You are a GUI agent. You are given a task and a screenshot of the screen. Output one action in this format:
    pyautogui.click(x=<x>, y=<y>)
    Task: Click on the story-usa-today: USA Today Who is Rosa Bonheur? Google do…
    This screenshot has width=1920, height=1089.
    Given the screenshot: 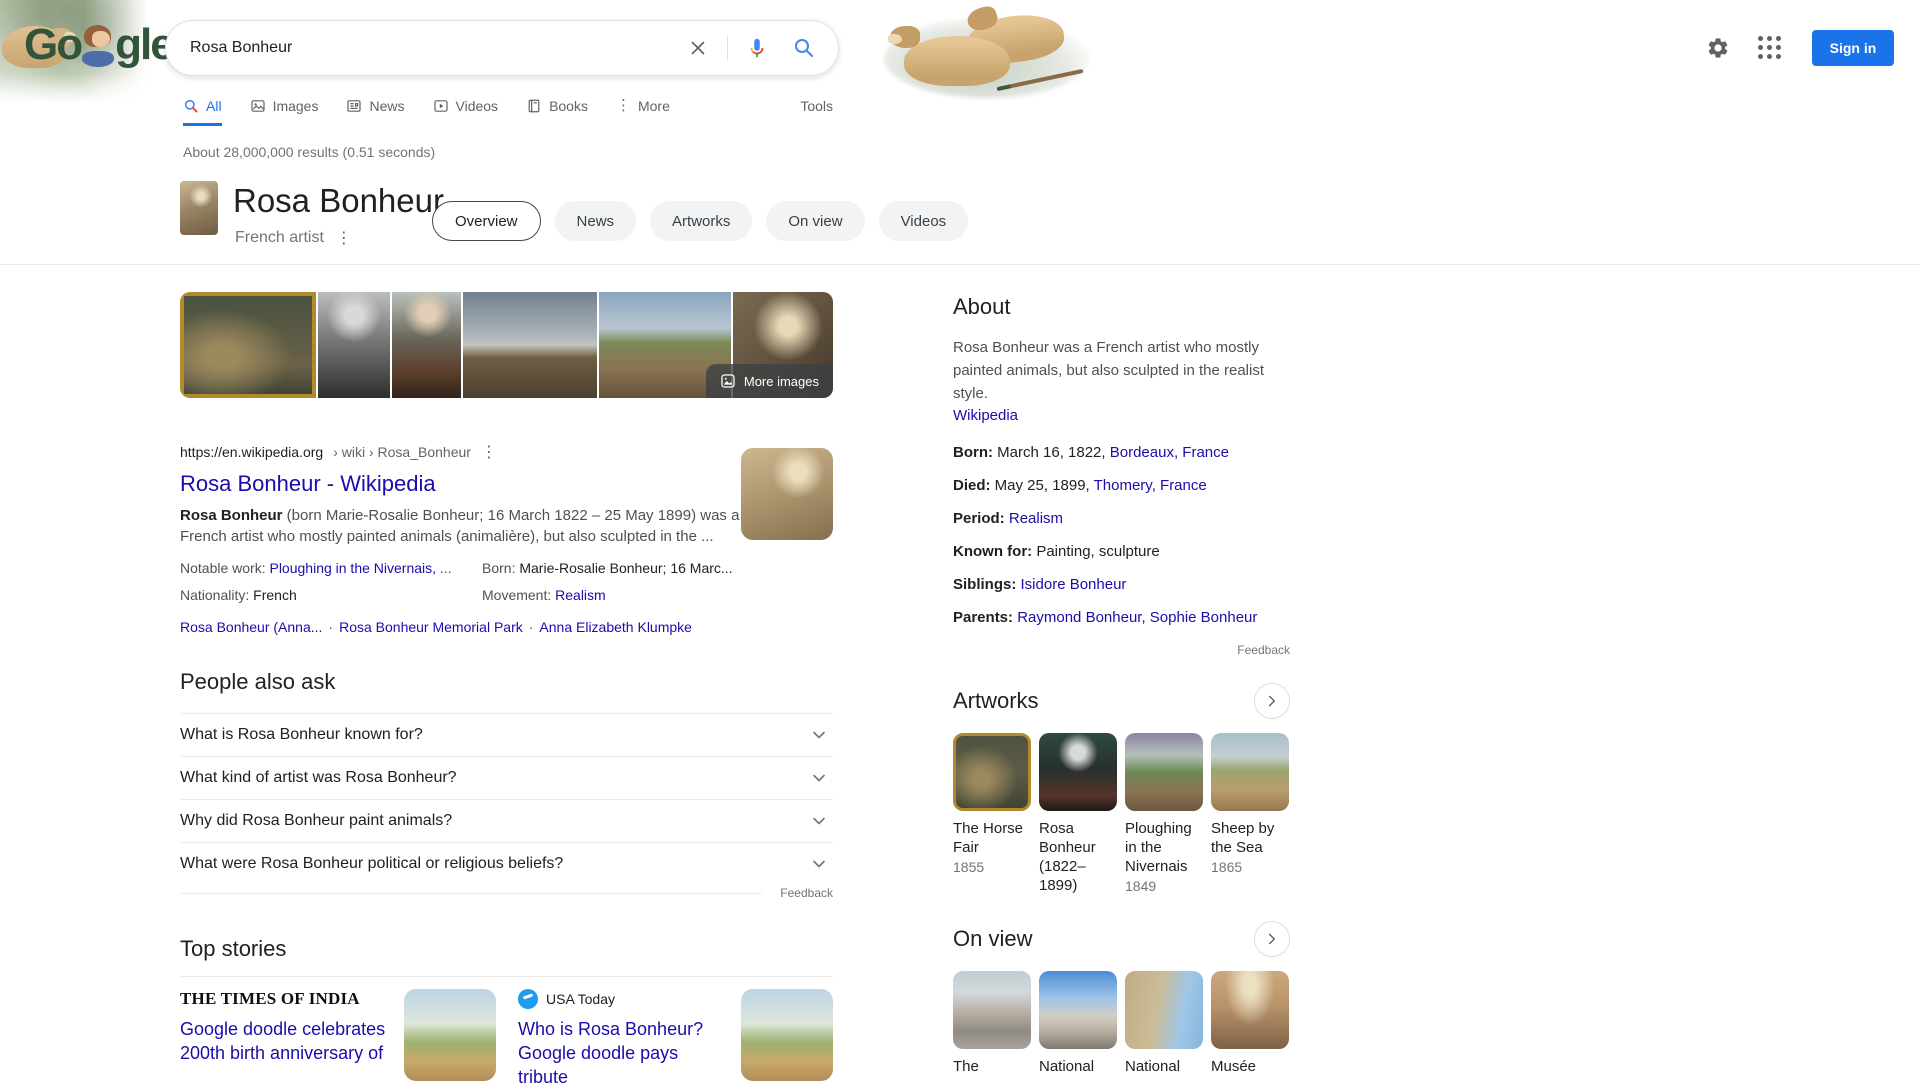 What is the action you would take?
    pyautogui.click(x=675, y=1039)
    